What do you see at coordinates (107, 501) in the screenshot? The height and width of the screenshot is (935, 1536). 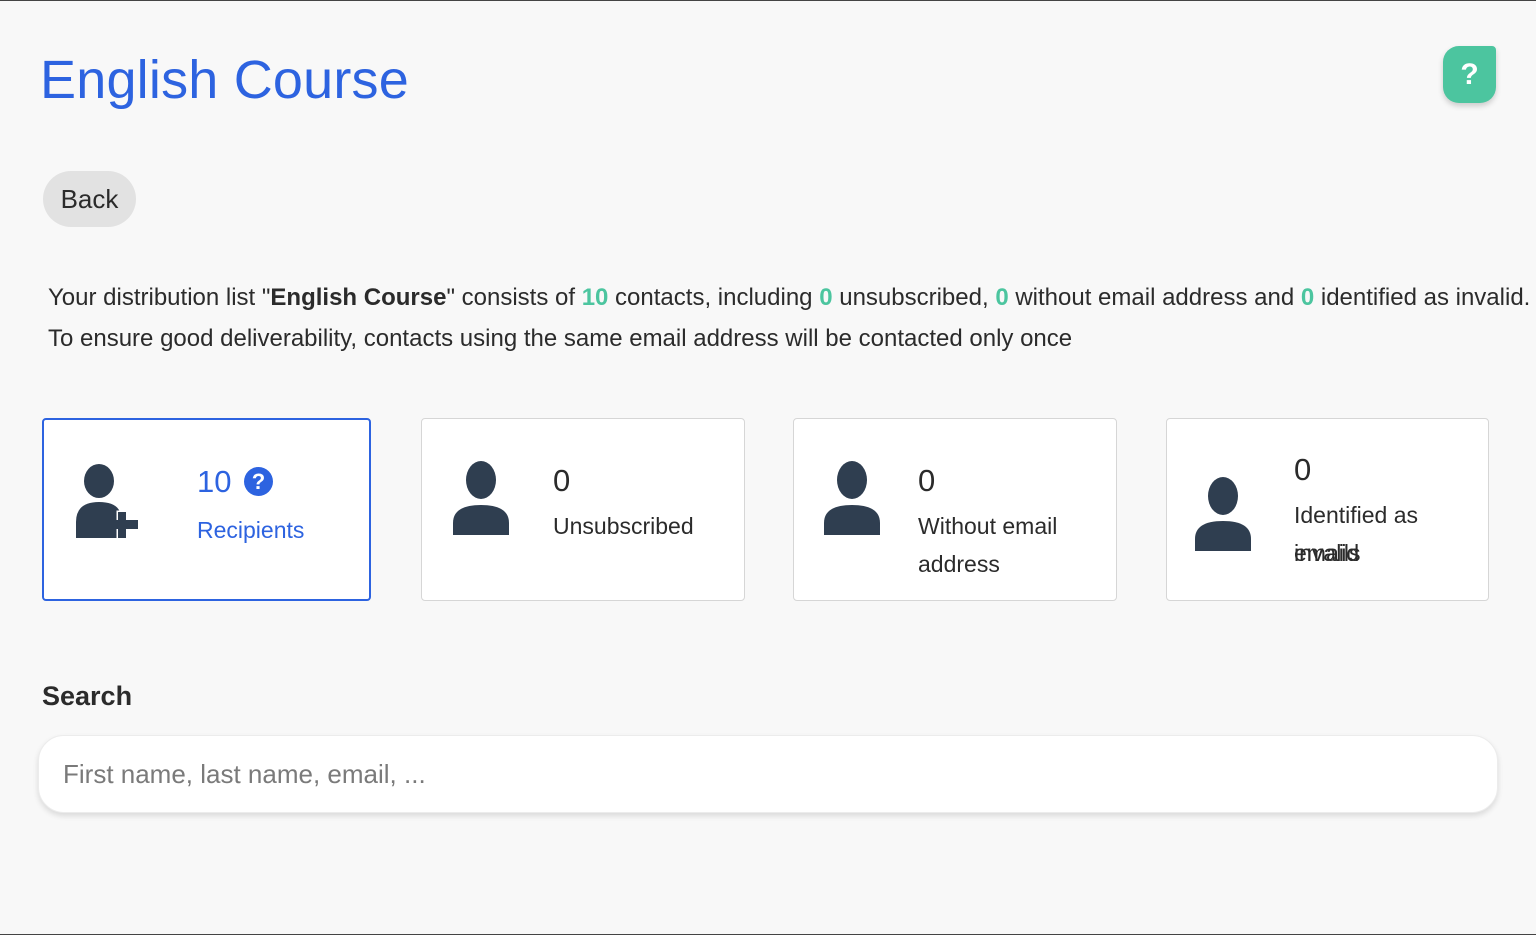 I see `add-user-icon` at bounding box center [107, 501].